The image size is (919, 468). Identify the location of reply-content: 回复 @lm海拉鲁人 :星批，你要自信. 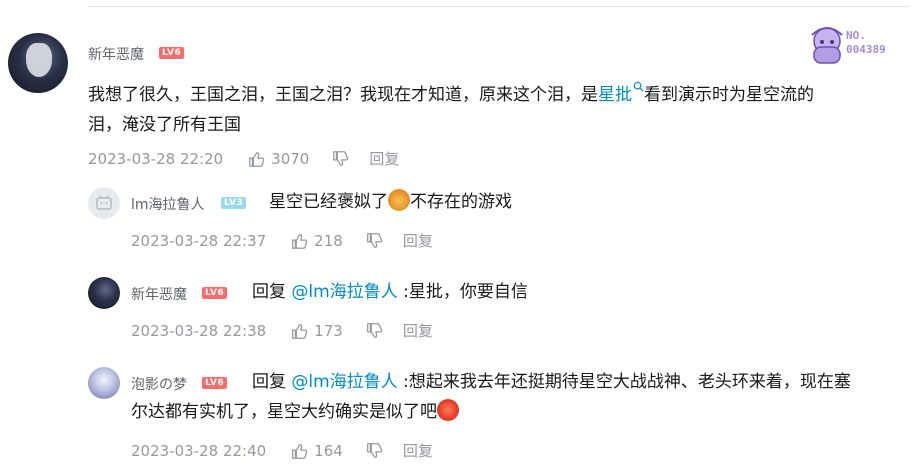
(390, 292).